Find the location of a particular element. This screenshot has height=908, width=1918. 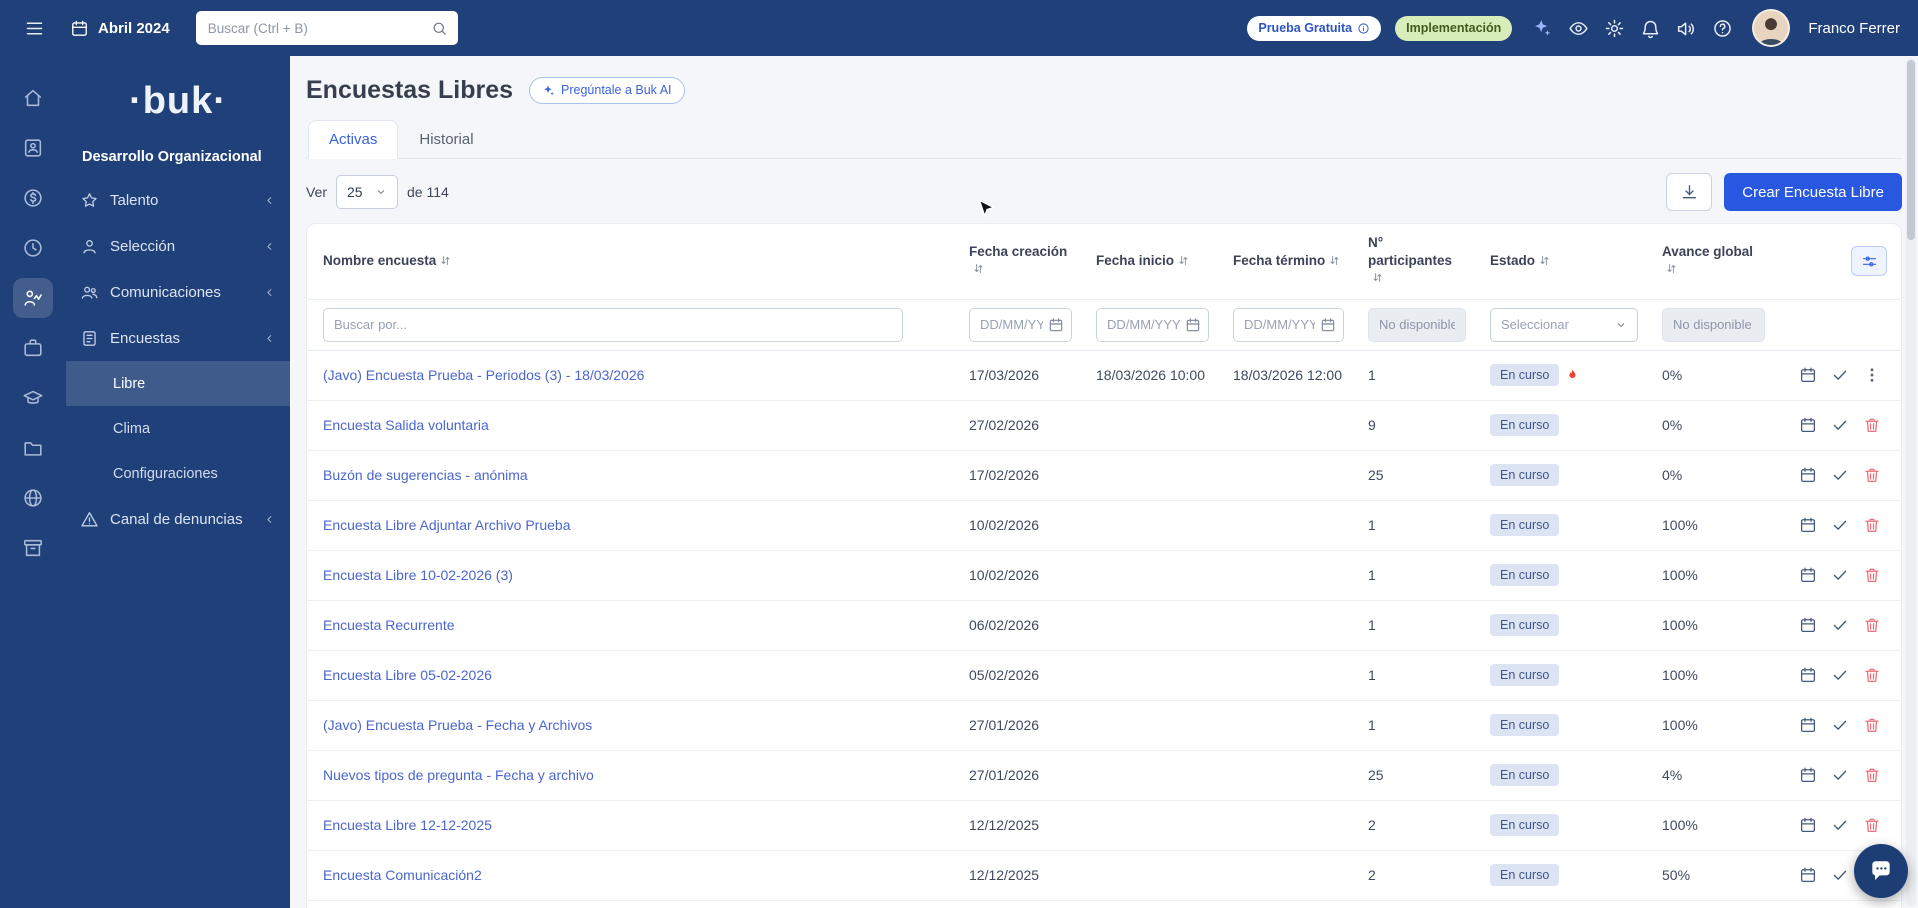

column-settings-button is located at coordinates (1869, 261).